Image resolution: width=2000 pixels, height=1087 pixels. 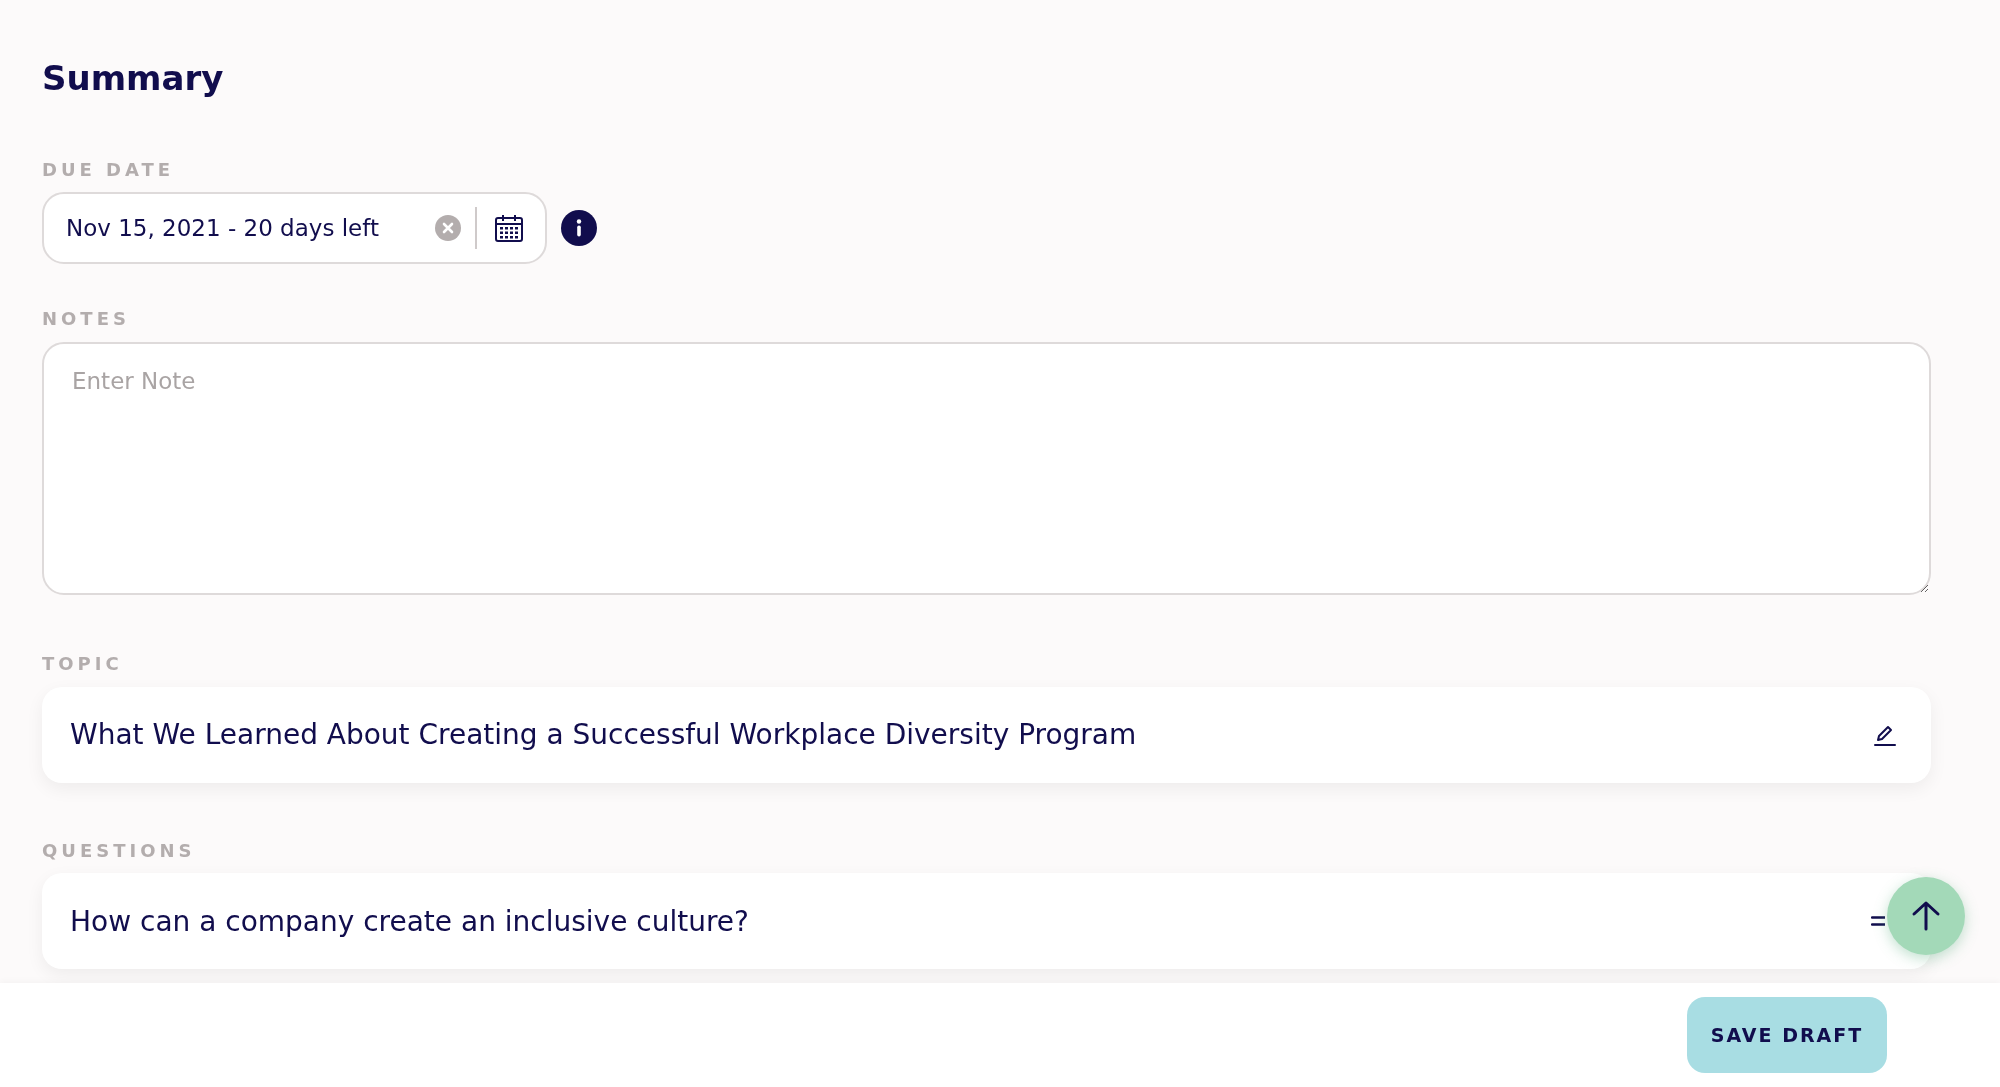 What do you see at coordinates (86, 319) in the screenshot?
I see `field-label: NOTES` at bounding box center [86, 319].